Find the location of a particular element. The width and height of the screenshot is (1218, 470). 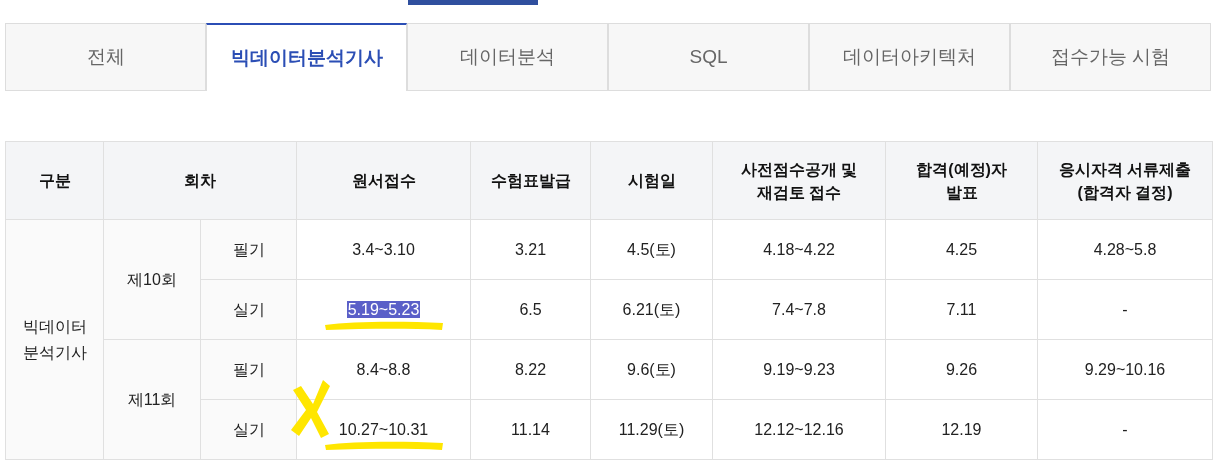

tab: 접수가능 시험 is located at coordinates (1110, 57).